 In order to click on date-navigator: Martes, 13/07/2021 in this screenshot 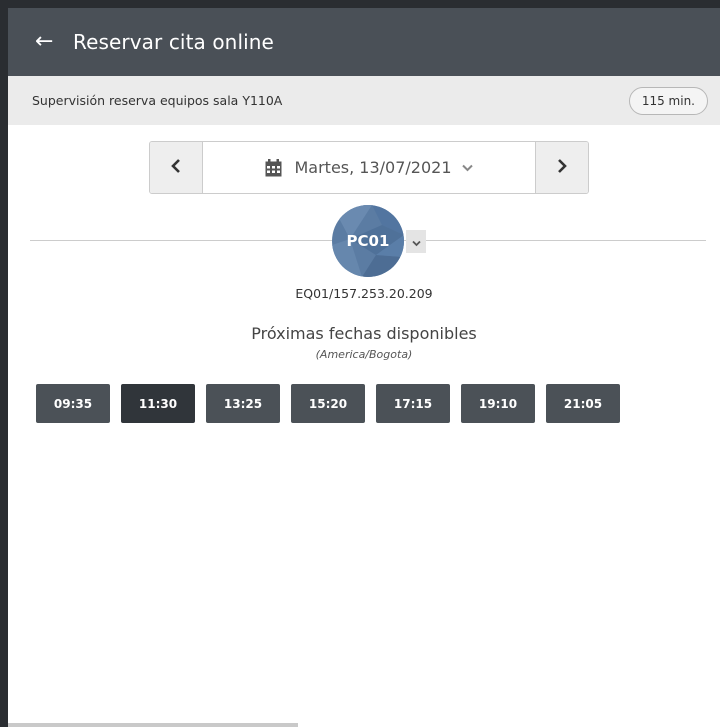, I will do `click(369, 167)`.